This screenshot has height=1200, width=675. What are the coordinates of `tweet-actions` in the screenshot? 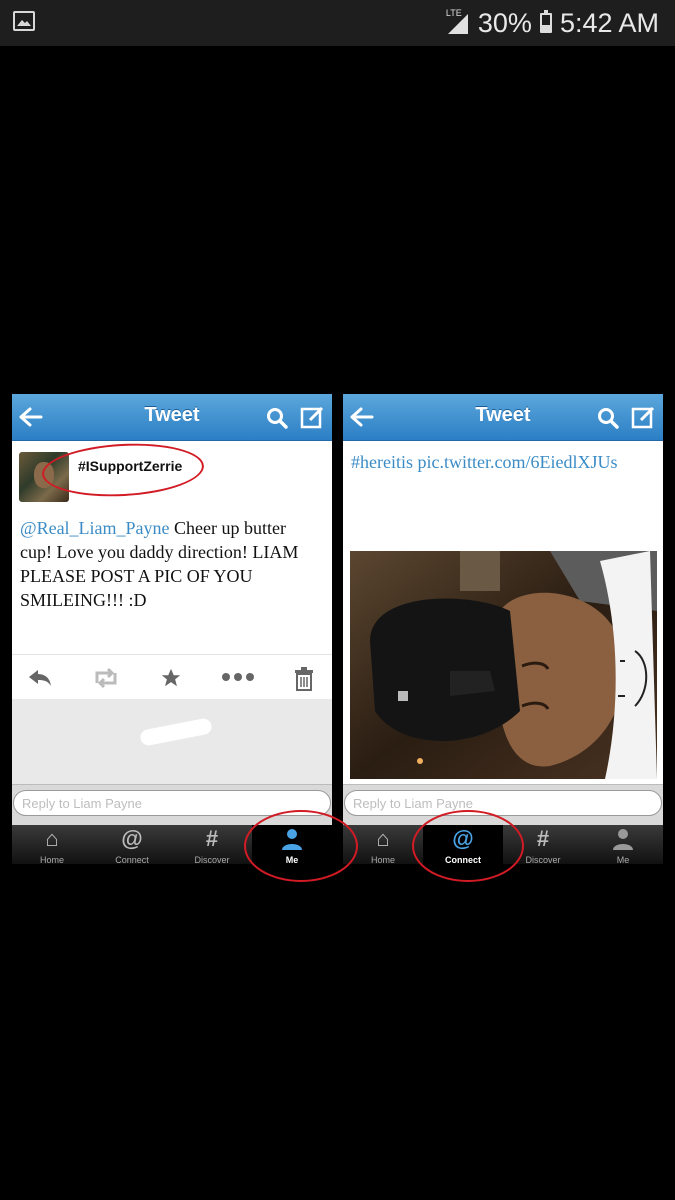 It's located at (172, 677).